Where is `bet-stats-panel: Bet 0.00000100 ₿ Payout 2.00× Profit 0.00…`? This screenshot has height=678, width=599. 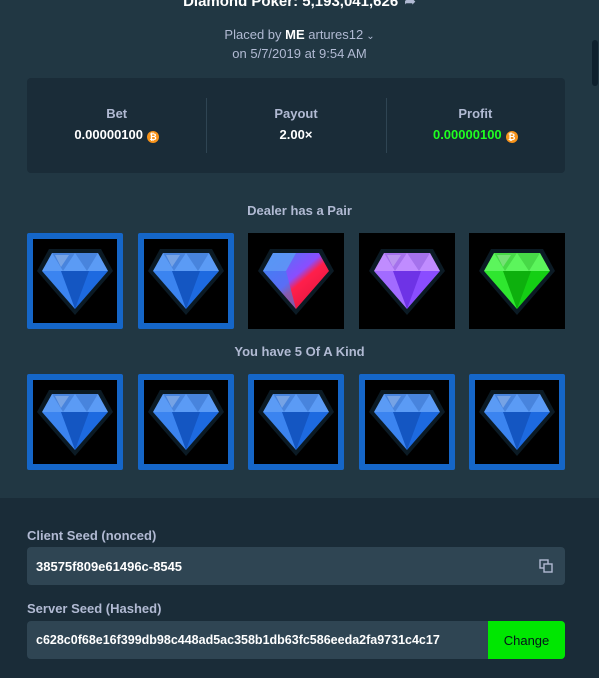 bet-stats-panel: Bet 0.00000100 ₿ Payout 2.00× Profit 0.00… is located at coordinates (296, 125).